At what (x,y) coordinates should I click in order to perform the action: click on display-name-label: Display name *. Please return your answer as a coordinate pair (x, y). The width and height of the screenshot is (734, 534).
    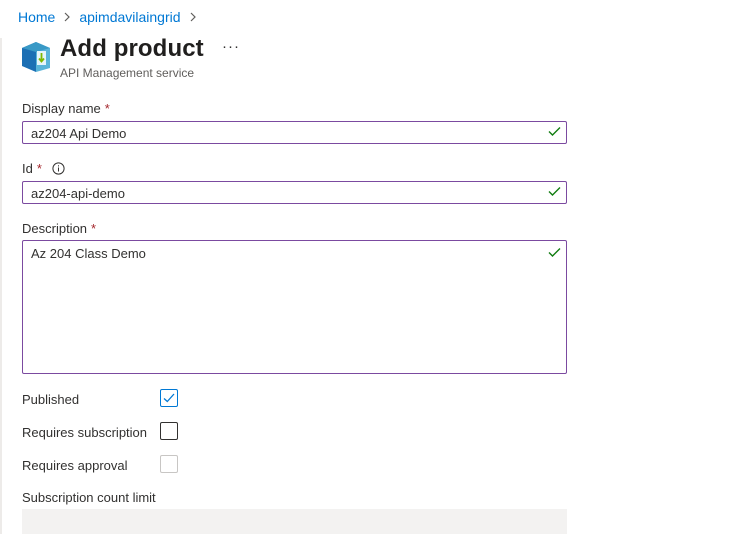
    Looking at the image, I should click on (66, 108).